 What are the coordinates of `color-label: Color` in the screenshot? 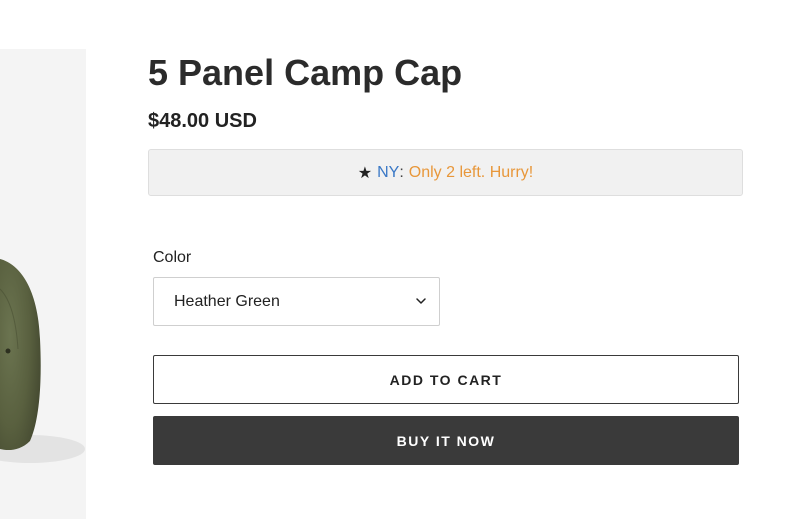 It's located at (172, 257).